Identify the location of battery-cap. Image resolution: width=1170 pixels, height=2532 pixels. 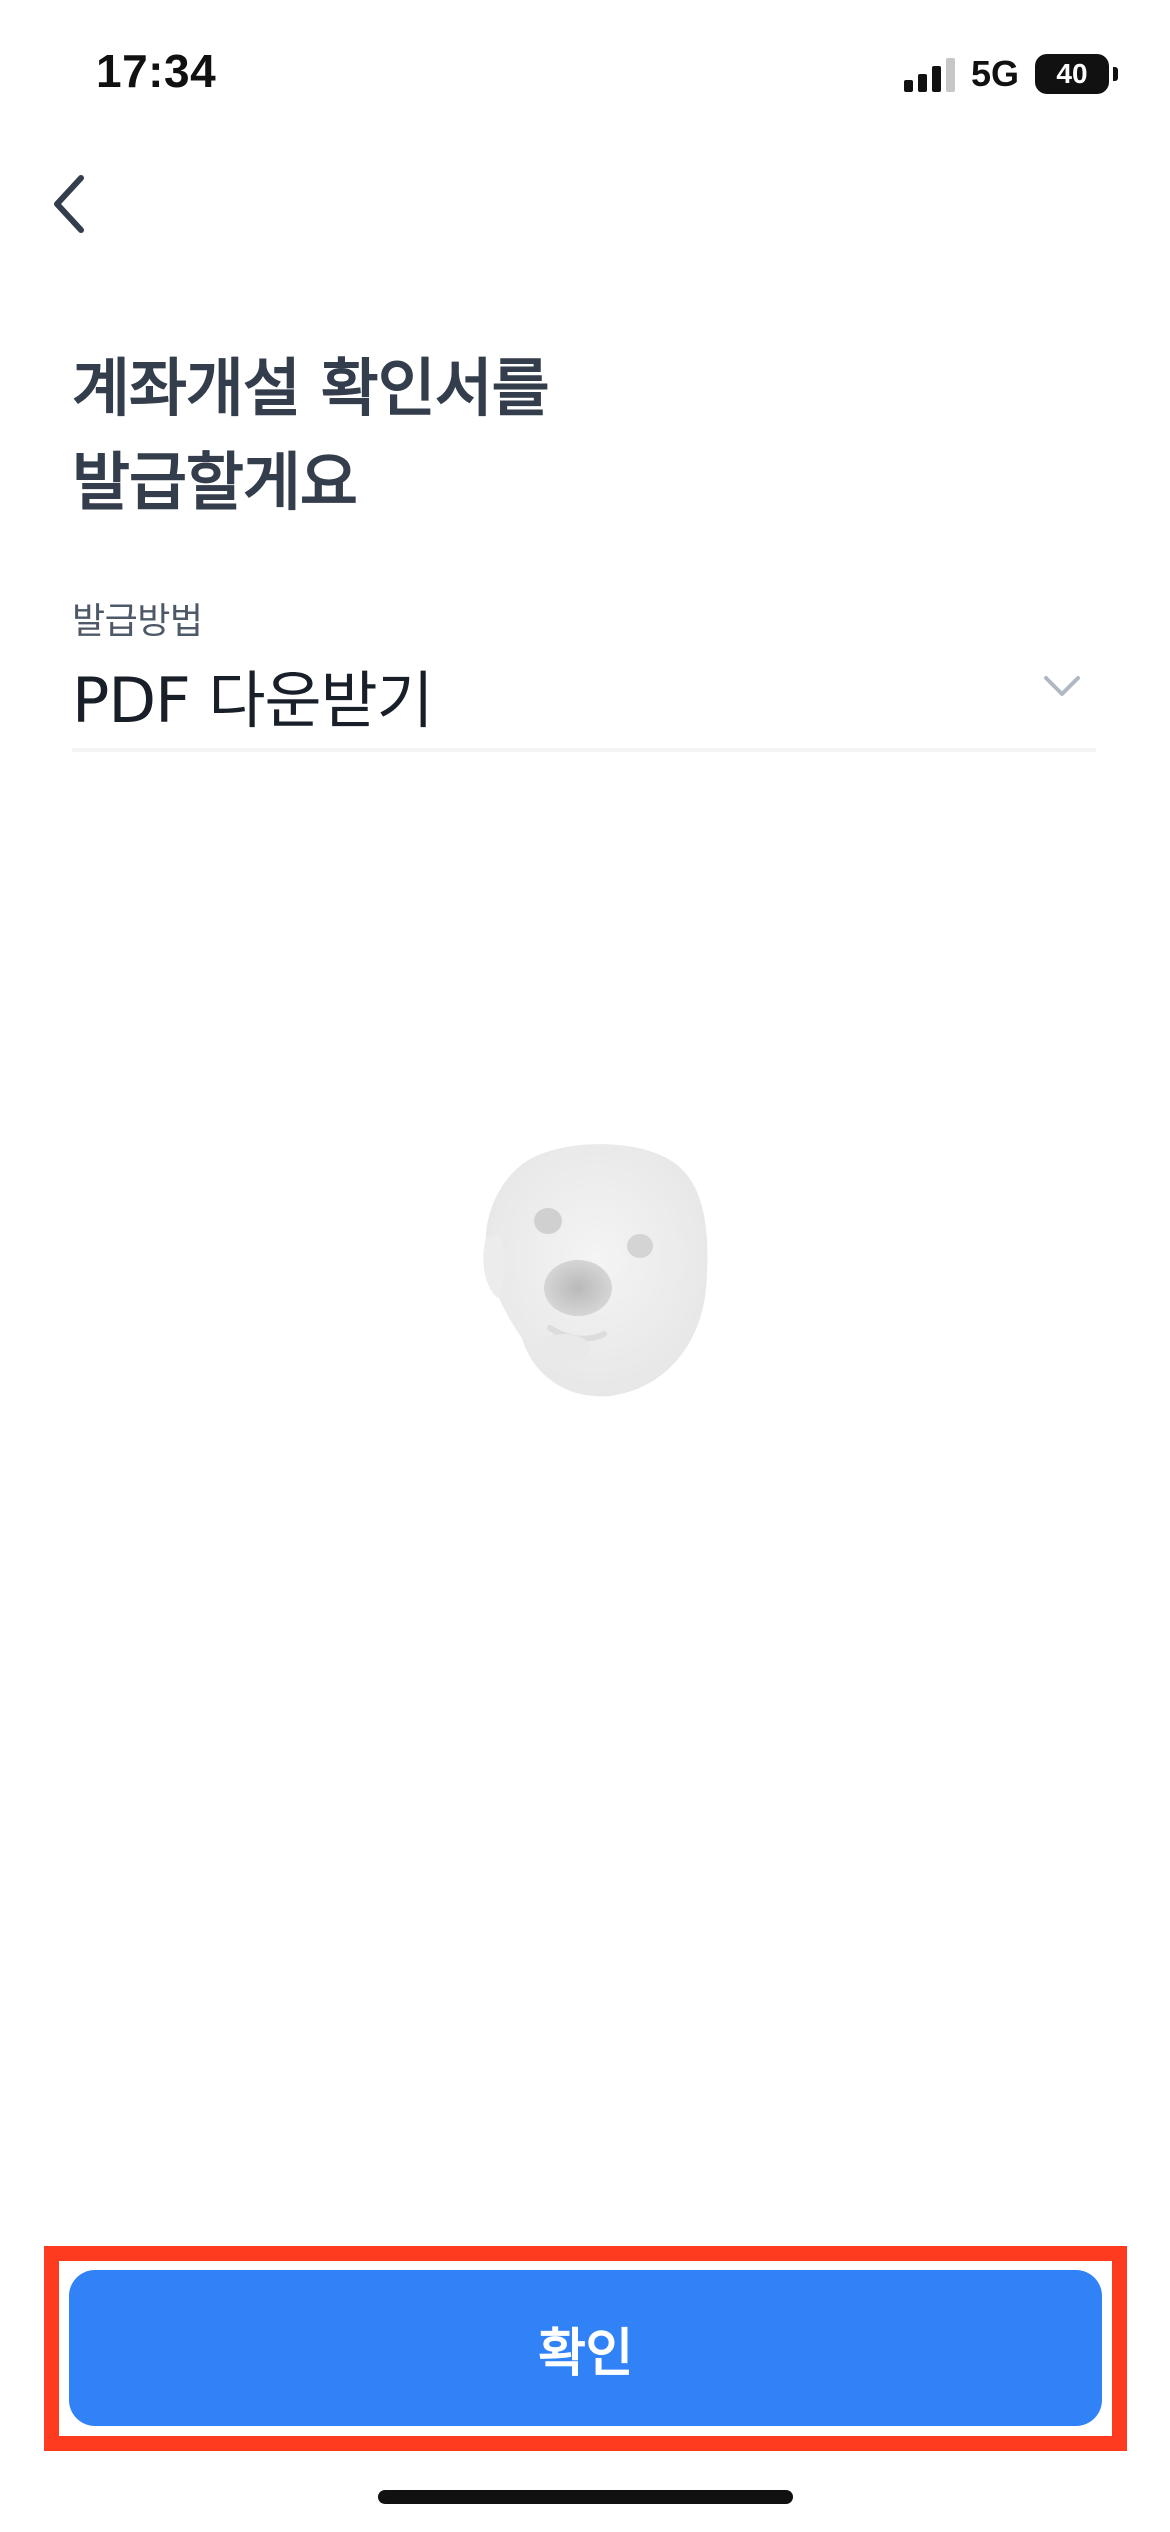
(1115, 74).